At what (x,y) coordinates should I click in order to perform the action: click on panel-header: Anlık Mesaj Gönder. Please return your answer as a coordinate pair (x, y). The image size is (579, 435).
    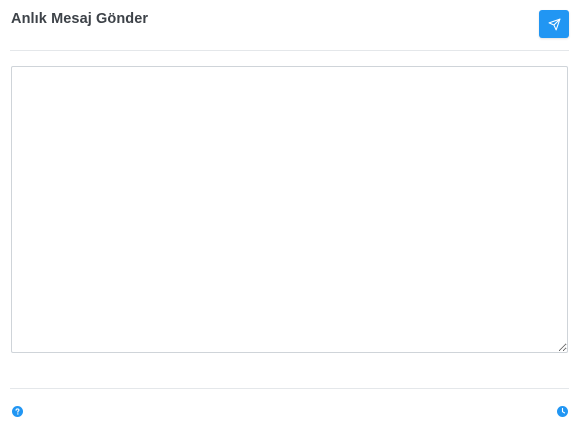
    Looking at the image, I should click on (289, 25).